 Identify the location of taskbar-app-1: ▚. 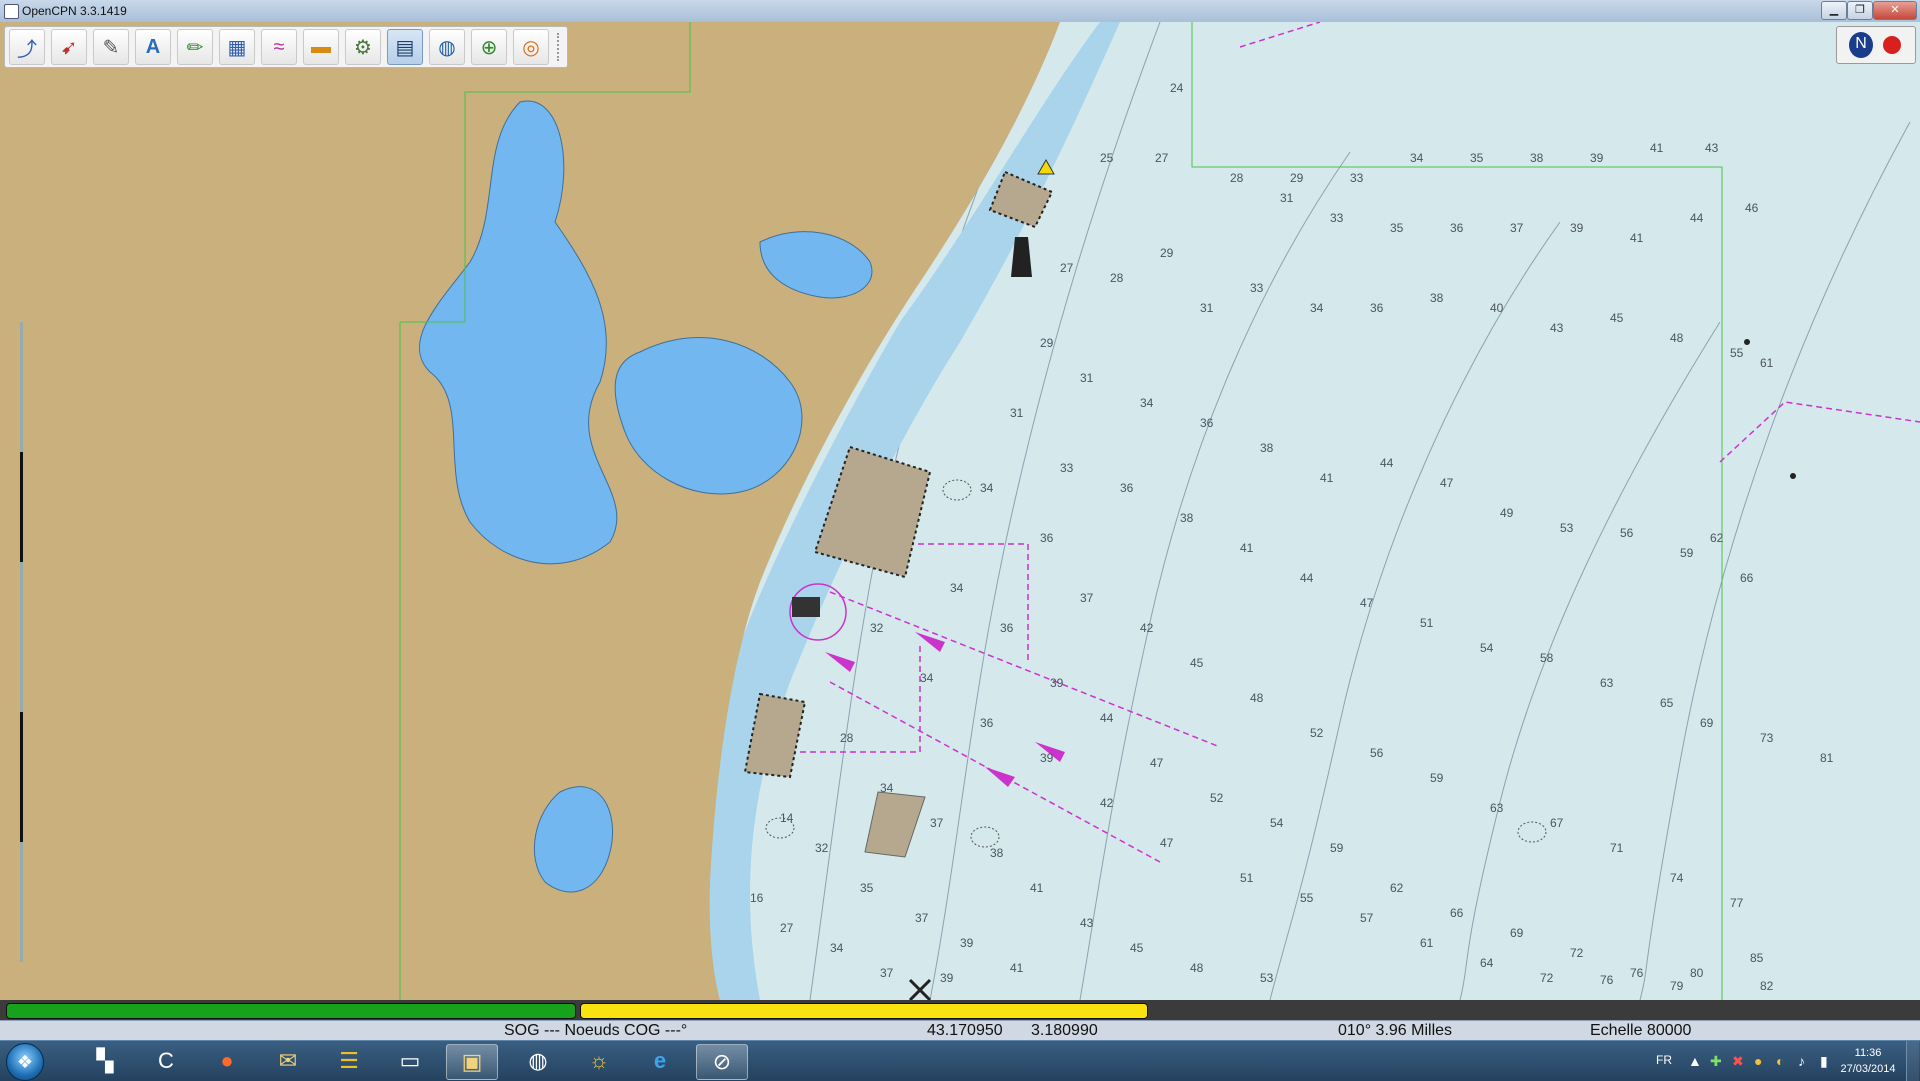
(105, 1061).